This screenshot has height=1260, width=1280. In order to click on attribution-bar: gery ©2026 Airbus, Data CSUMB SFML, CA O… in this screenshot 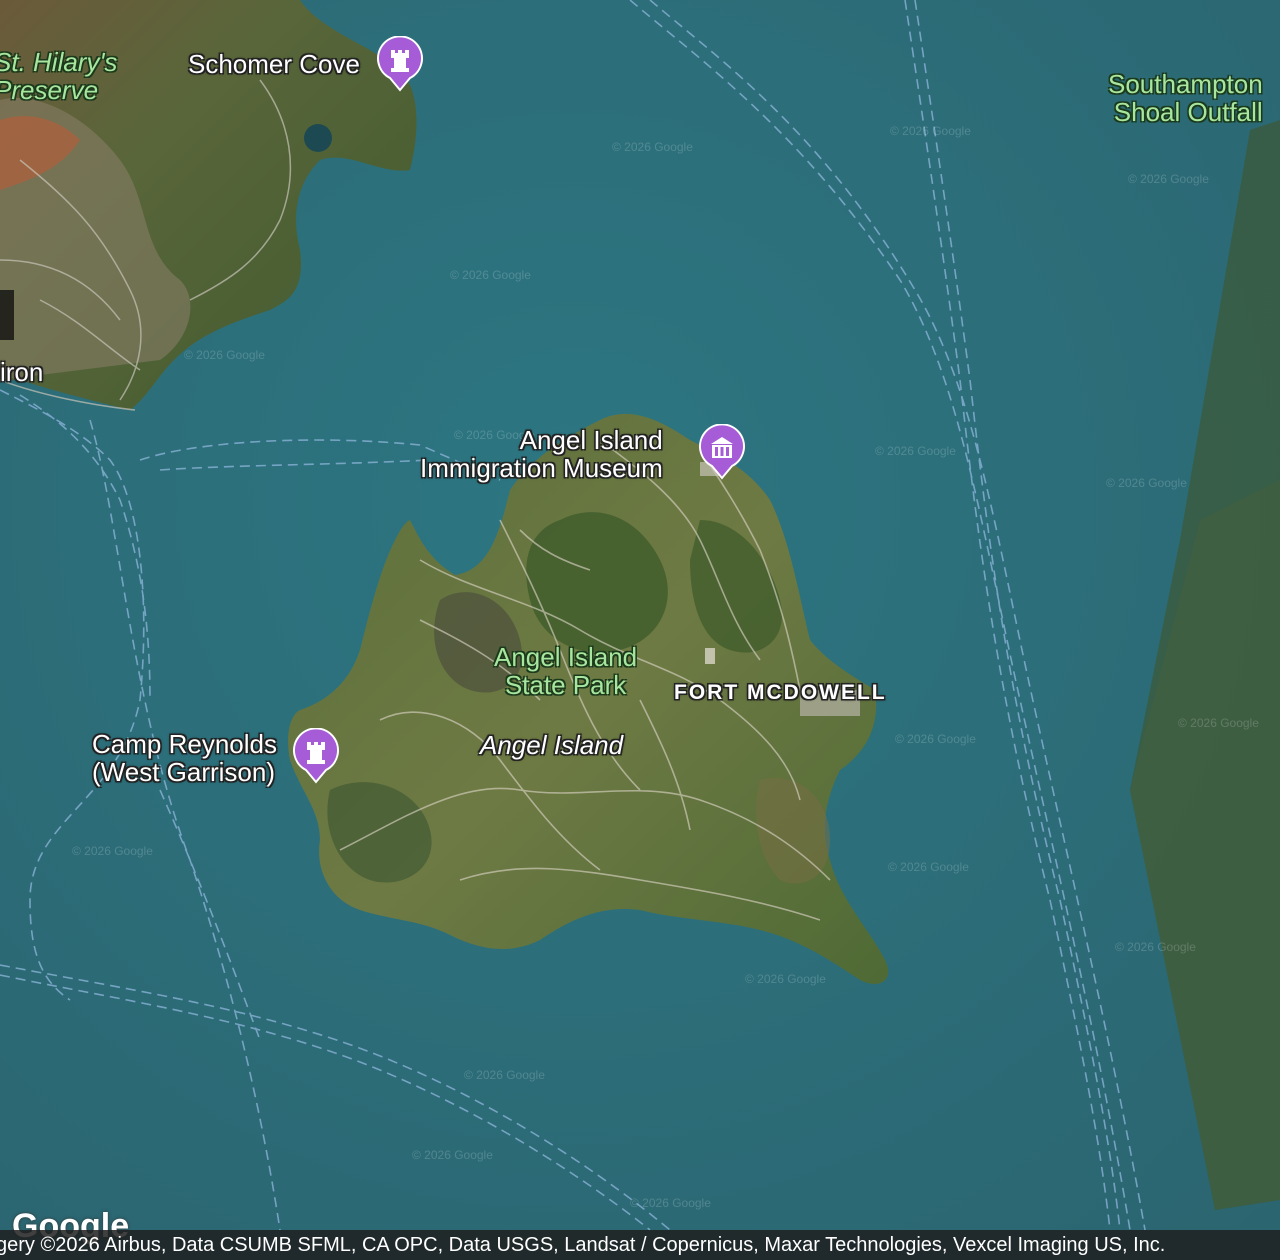, I will do `click(640, 1245)`.